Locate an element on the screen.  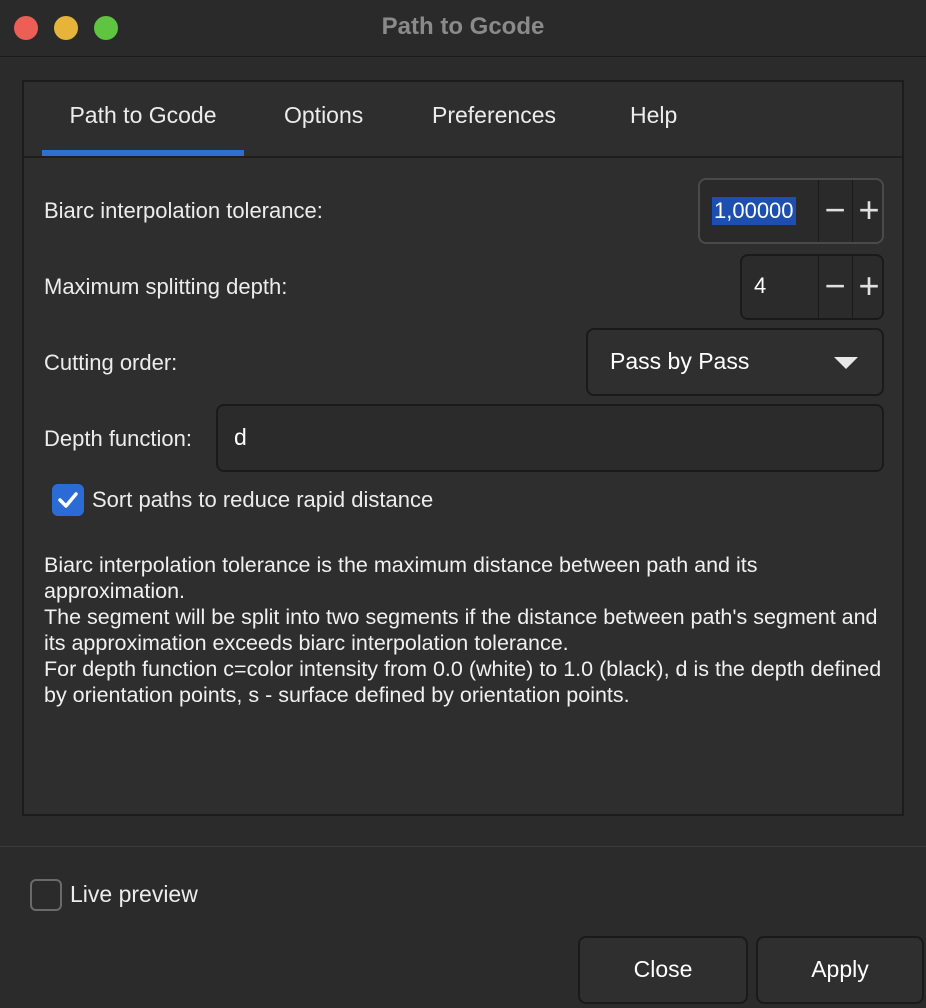
chevron-down-icon is located at coordinates (846, 363).